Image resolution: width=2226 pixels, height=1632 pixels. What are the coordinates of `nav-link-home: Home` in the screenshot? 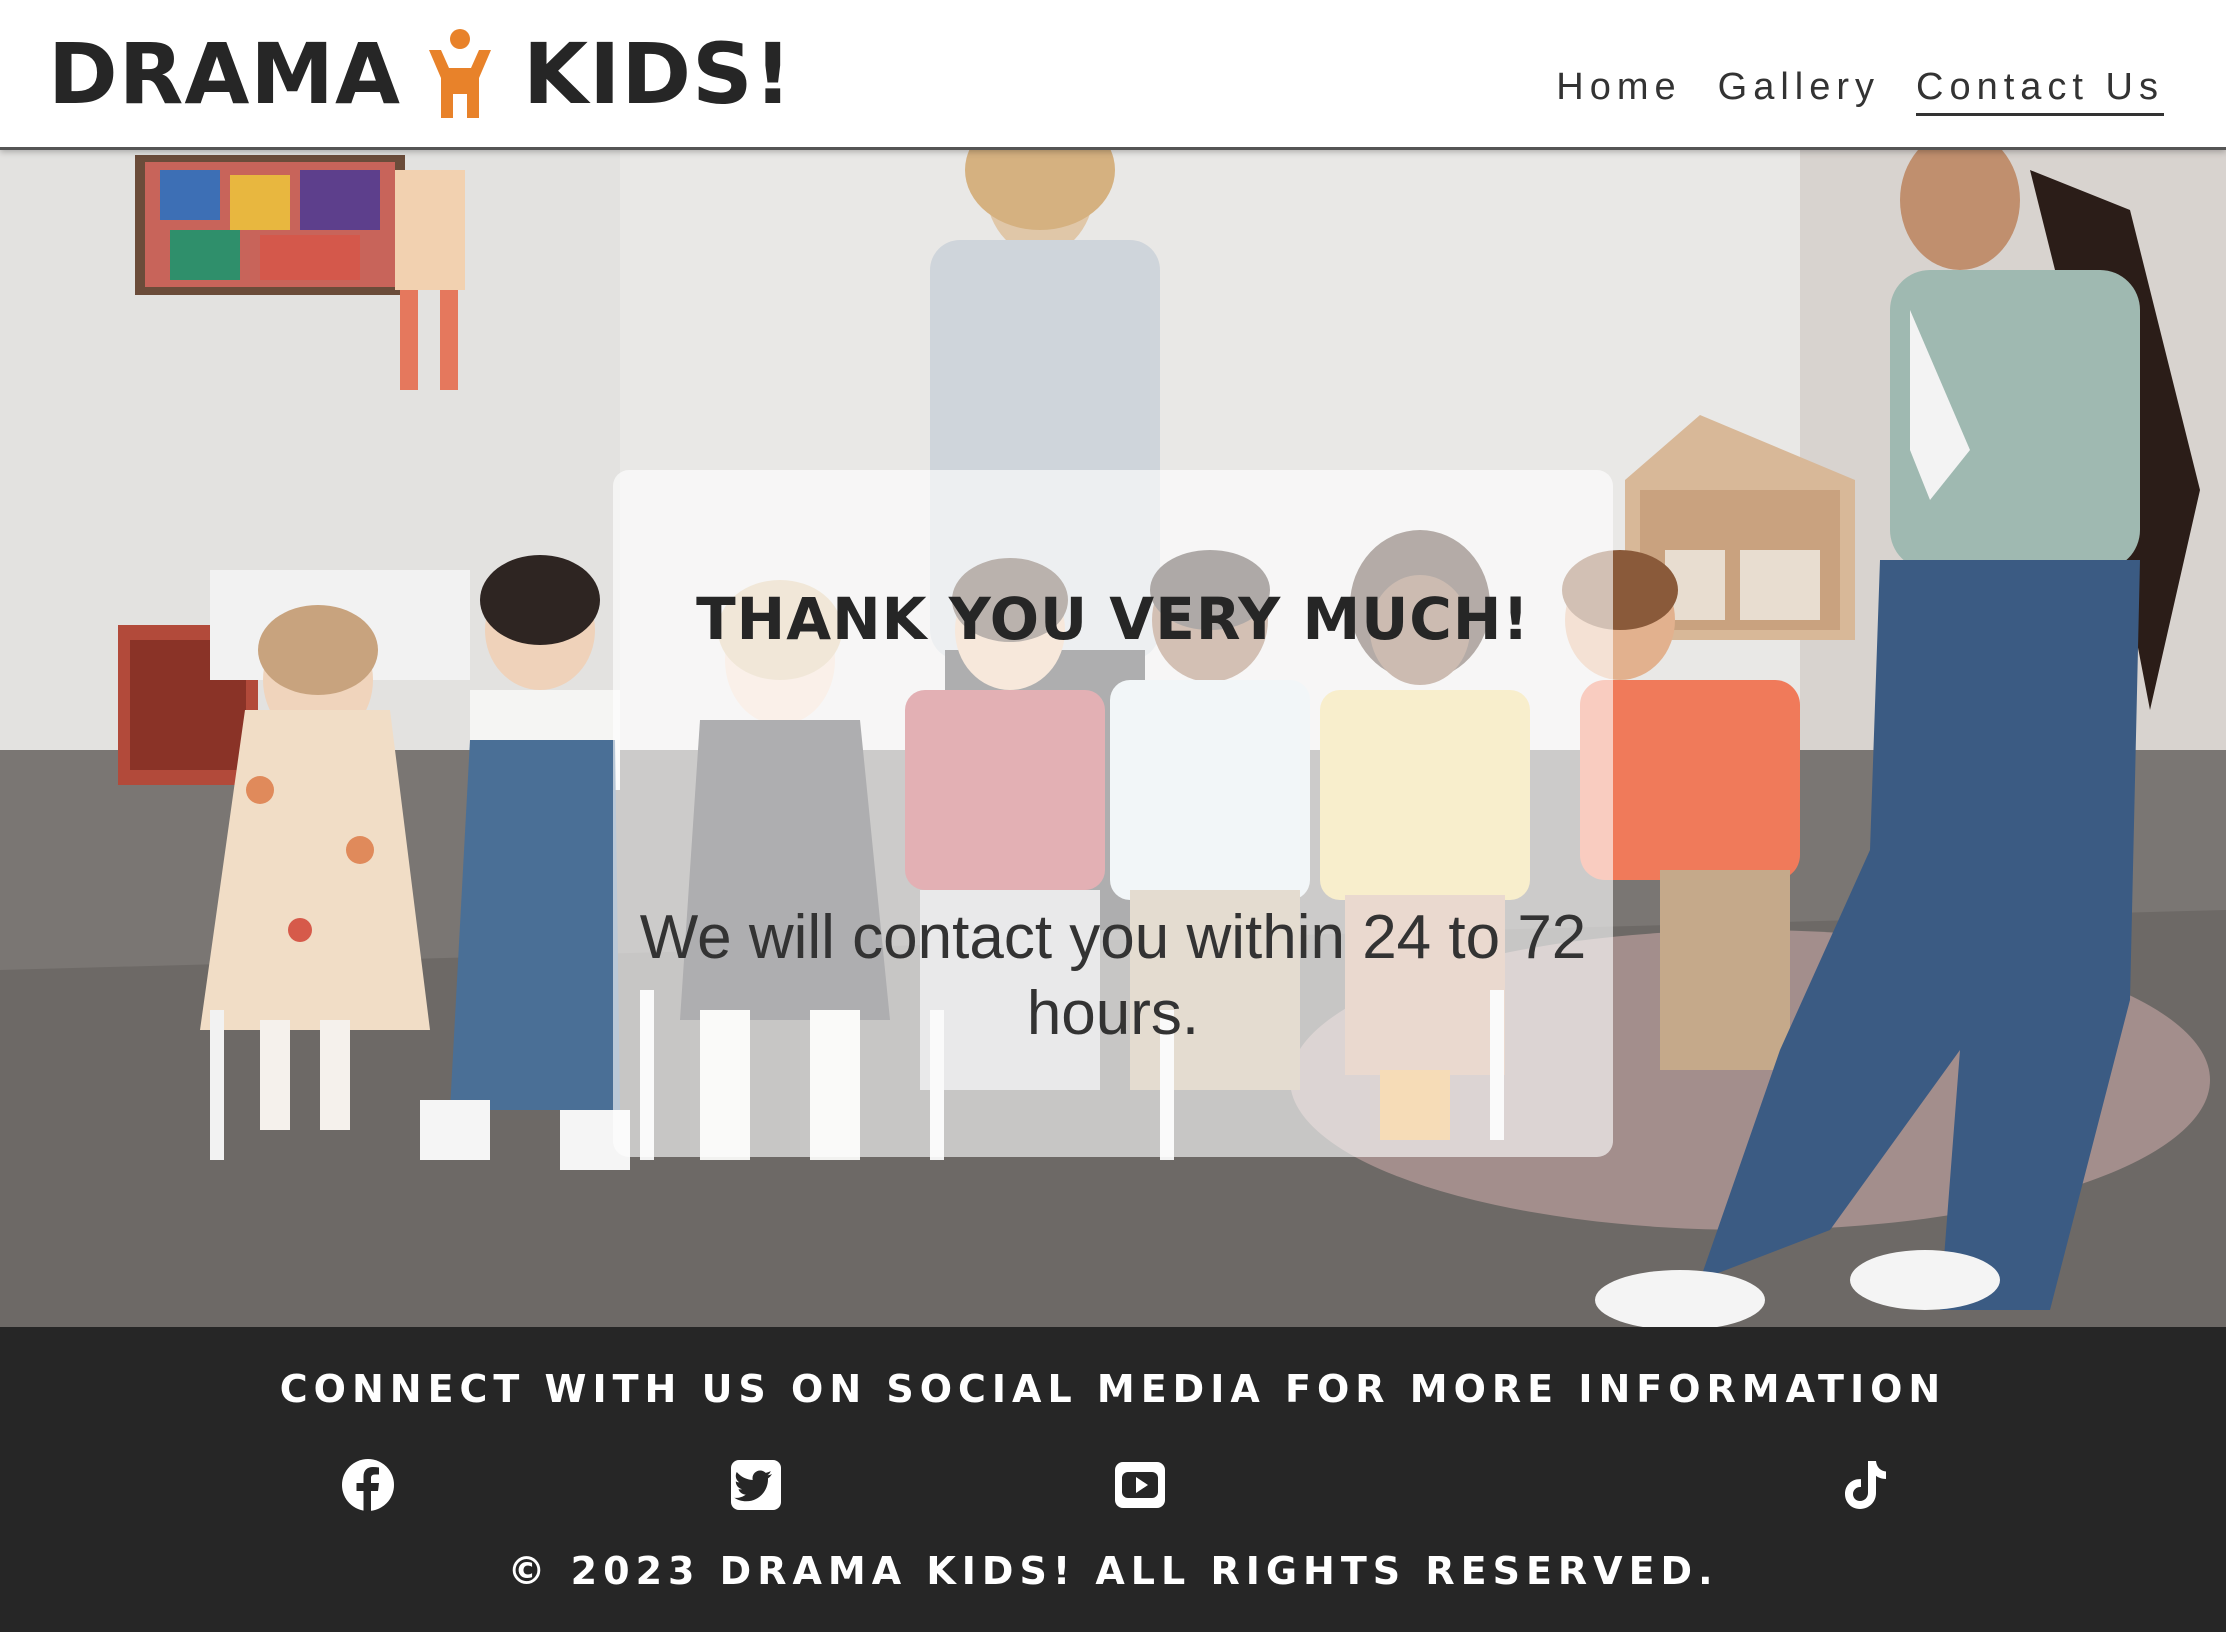 It's located at (1618, 91).